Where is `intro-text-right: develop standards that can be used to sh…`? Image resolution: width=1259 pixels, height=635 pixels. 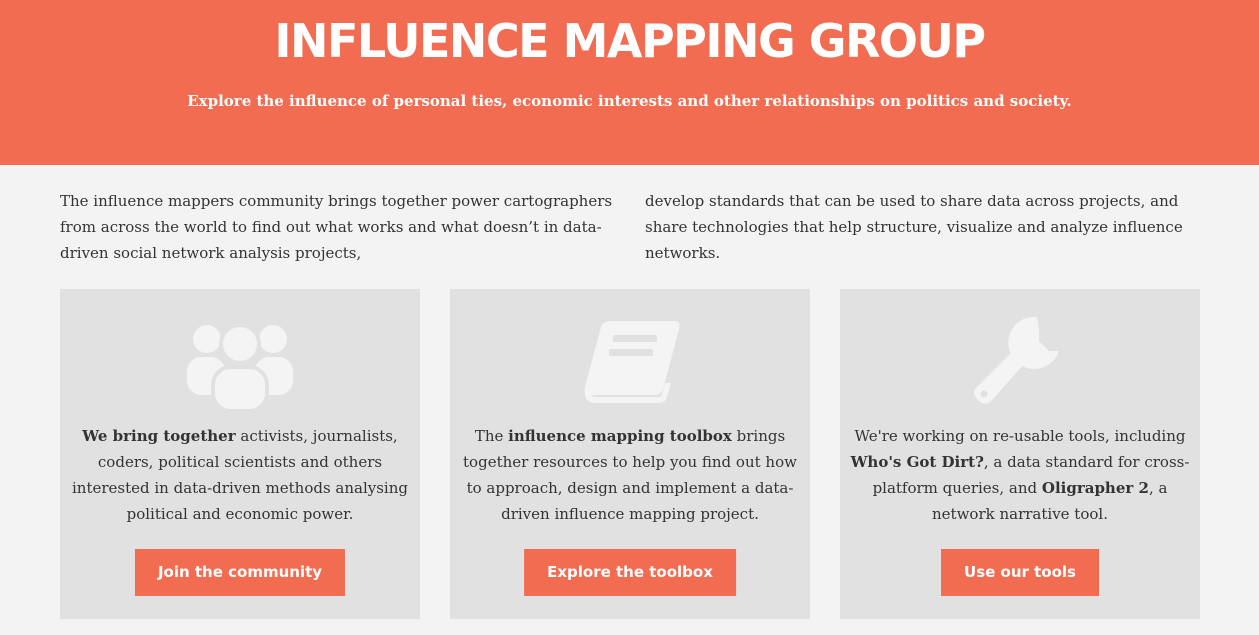
intro-text-right: develop standards that can be used to sh… is located at coordinates (914, 227).